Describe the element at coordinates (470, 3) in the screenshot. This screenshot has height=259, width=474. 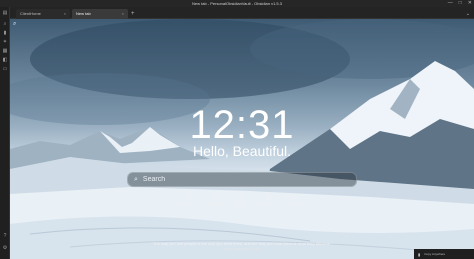
I see `close-window-button: ✕` at that location.